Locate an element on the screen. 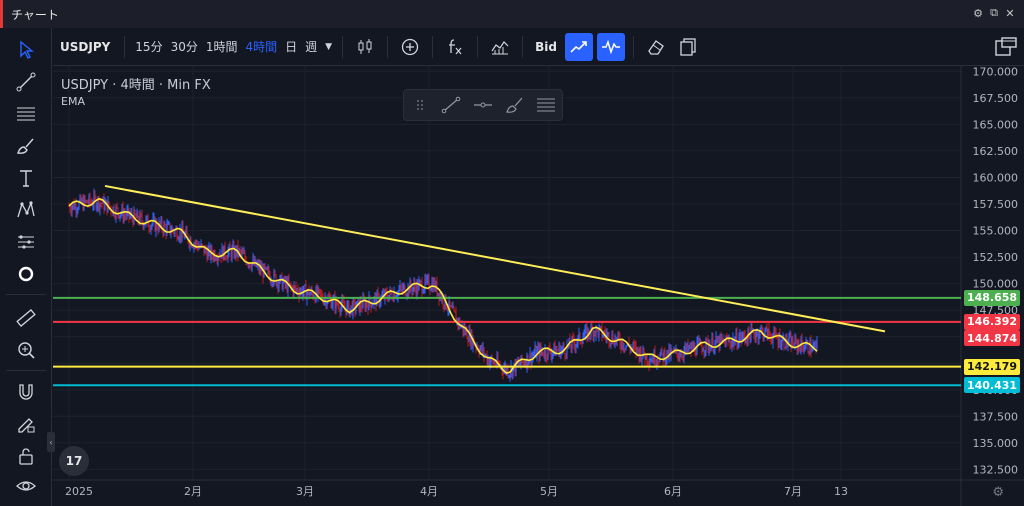  cursor-icon is located at coordinates (27, 49).